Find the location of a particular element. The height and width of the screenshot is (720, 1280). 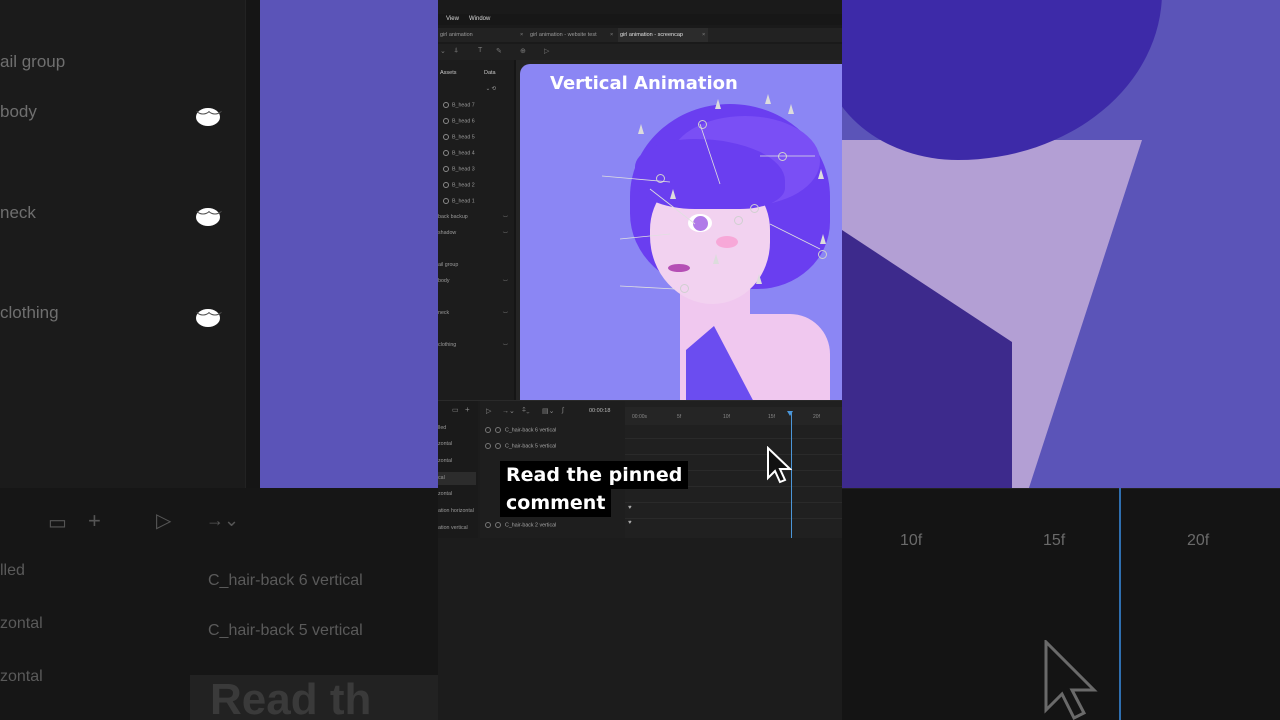

sidebar-tabs: Assets Data is located at coordinates (477, 74).